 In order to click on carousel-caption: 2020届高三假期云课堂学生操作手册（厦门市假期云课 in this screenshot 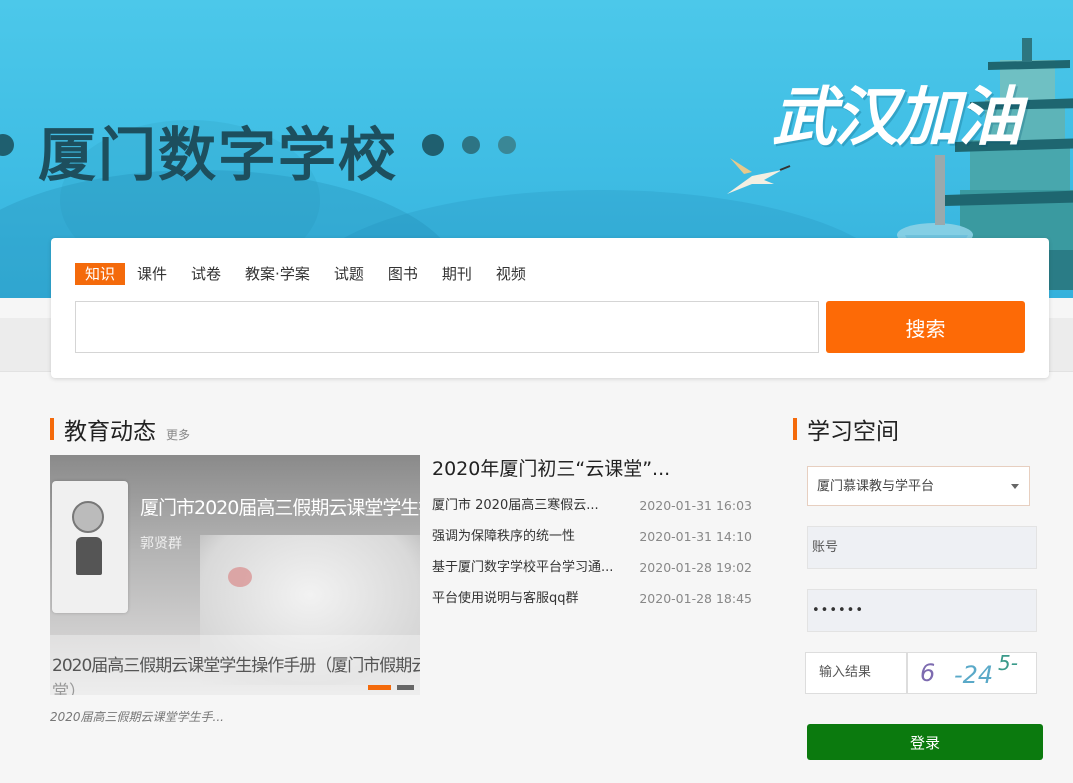, I will do `click(236, 666)`.